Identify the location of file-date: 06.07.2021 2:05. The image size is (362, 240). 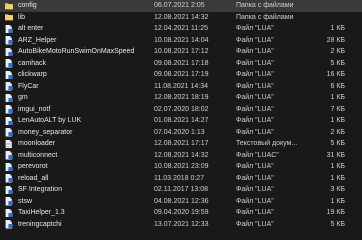
(179, 5).